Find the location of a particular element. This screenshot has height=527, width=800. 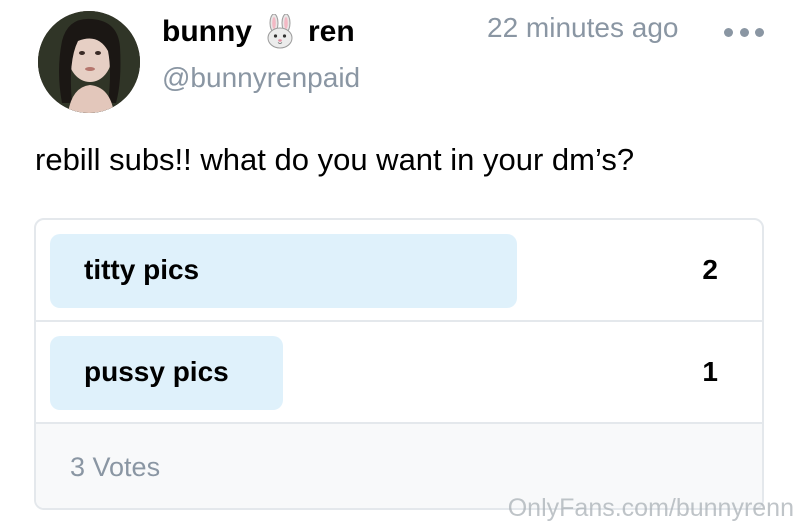

poll-option-count: 2 is located at coordinates (710, 269).